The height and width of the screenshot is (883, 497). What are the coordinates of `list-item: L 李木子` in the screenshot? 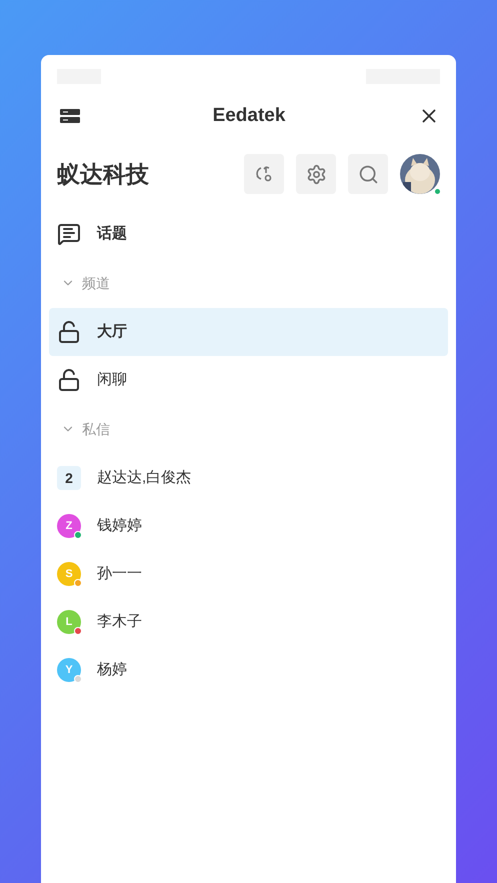 It's located at (248, 622).